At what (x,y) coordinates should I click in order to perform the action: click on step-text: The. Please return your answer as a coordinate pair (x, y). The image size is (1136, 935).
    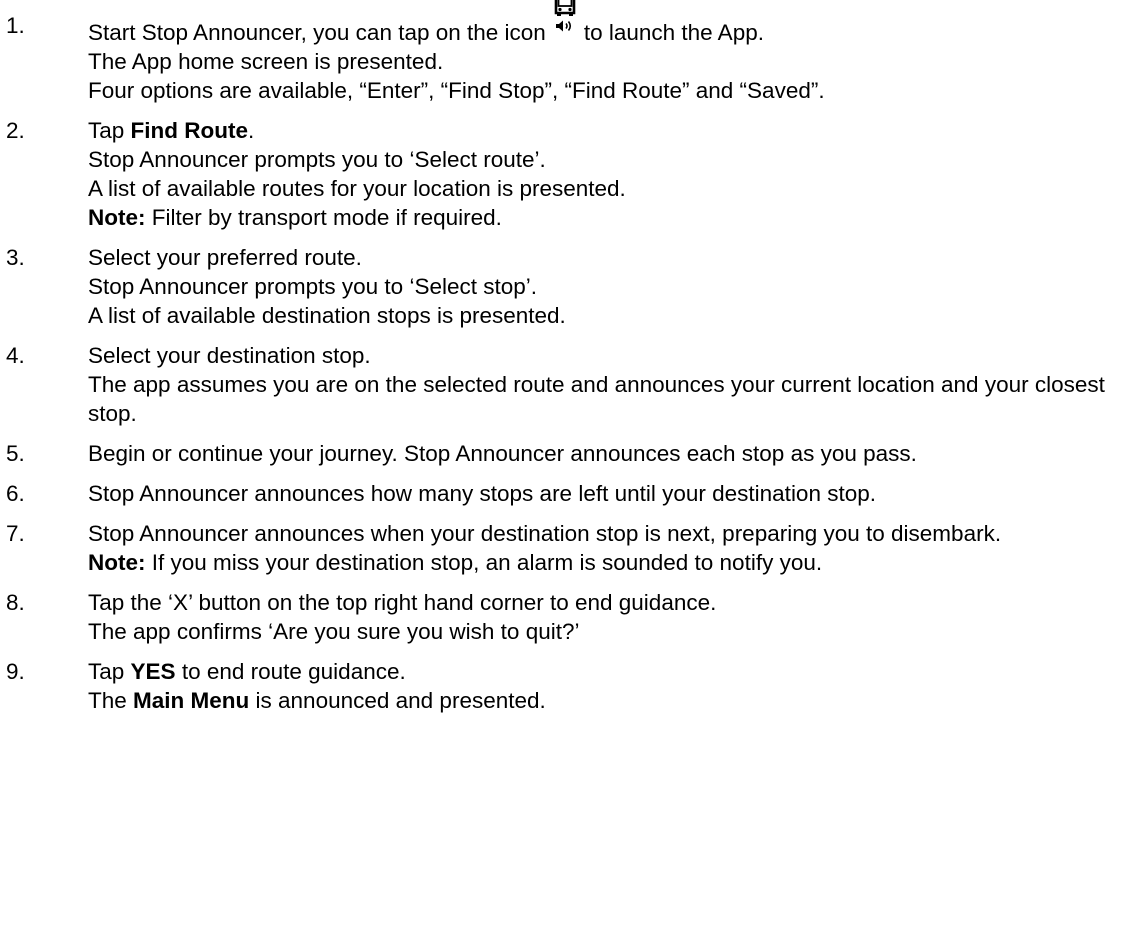
    Looking at the image, I should click on (111, 700).